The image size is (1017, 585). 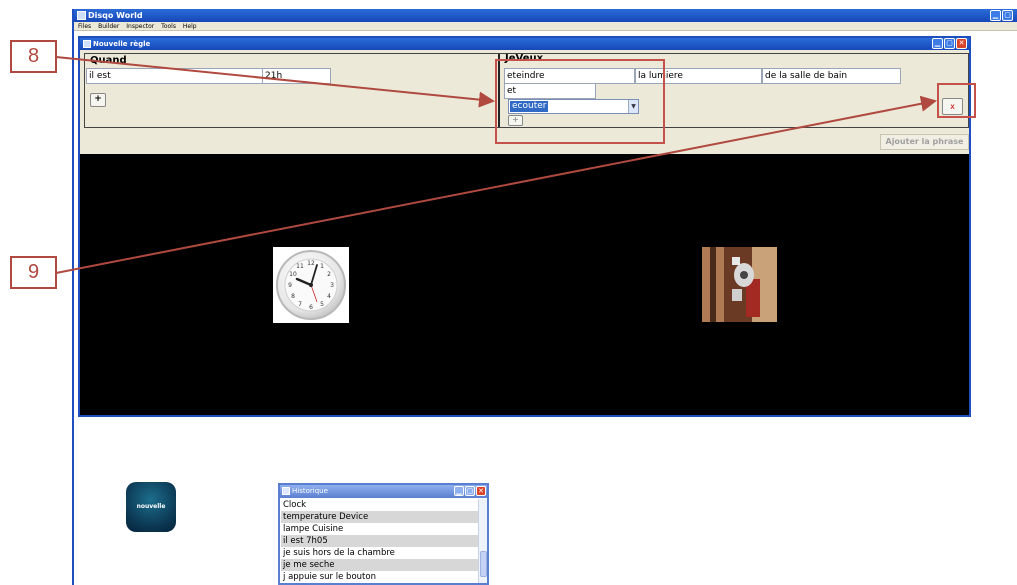 What do you see at coordinates (310, 491) in the screenshot?
I see `history-title: Historique` at bounding box center [310, 491].